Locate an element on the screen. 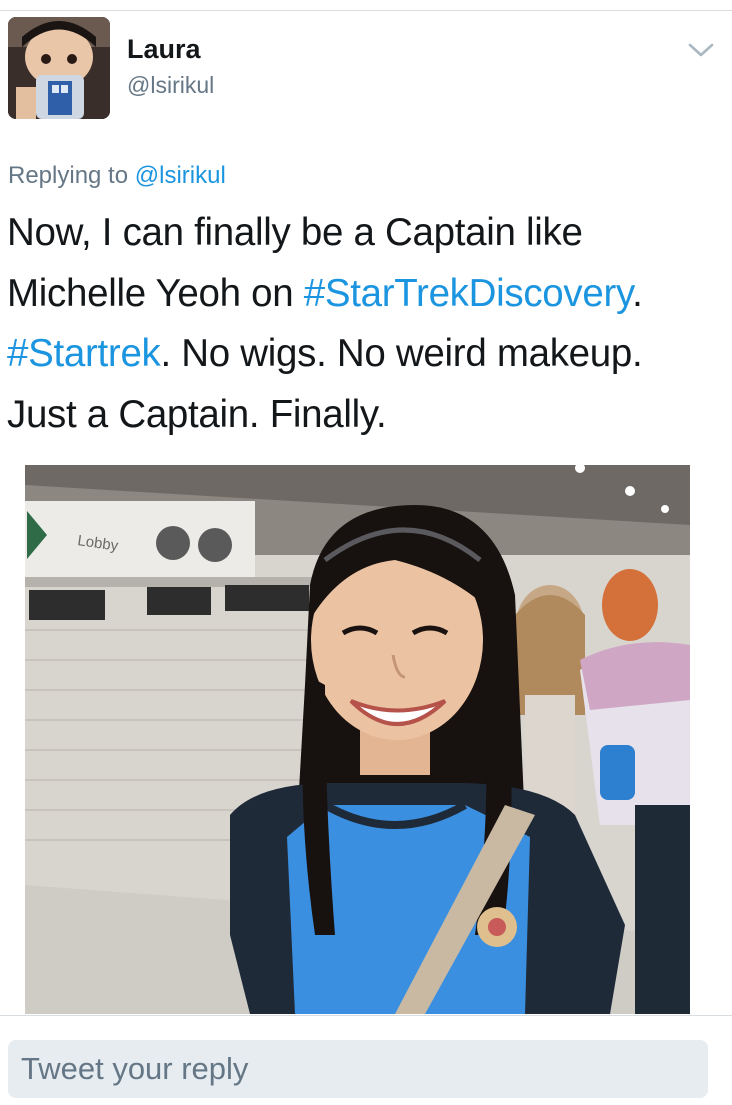 The width and height of the screenshot is (732, 1105). user-handle: @lsirikul is located at coordinates (170, 85).